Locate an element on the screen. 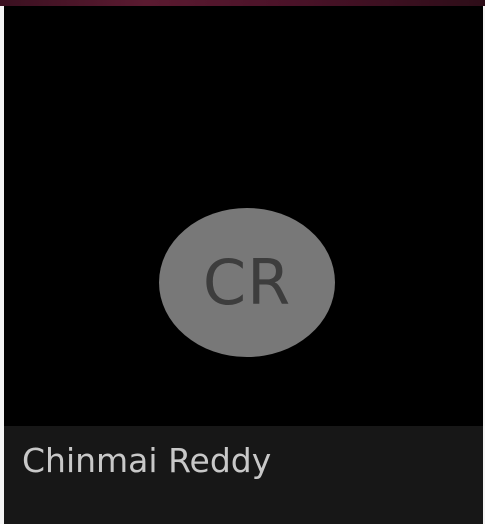 This screenshot has height=524, width=485. avatar: CR is located at coordinates (247, 282).